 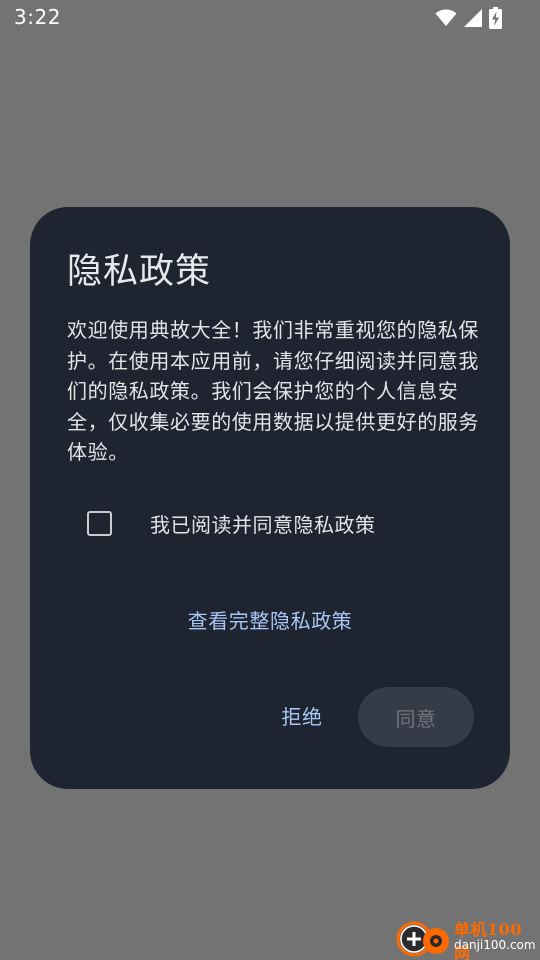 I want to click on status-time: 3:22, so click(x=37, y=17).